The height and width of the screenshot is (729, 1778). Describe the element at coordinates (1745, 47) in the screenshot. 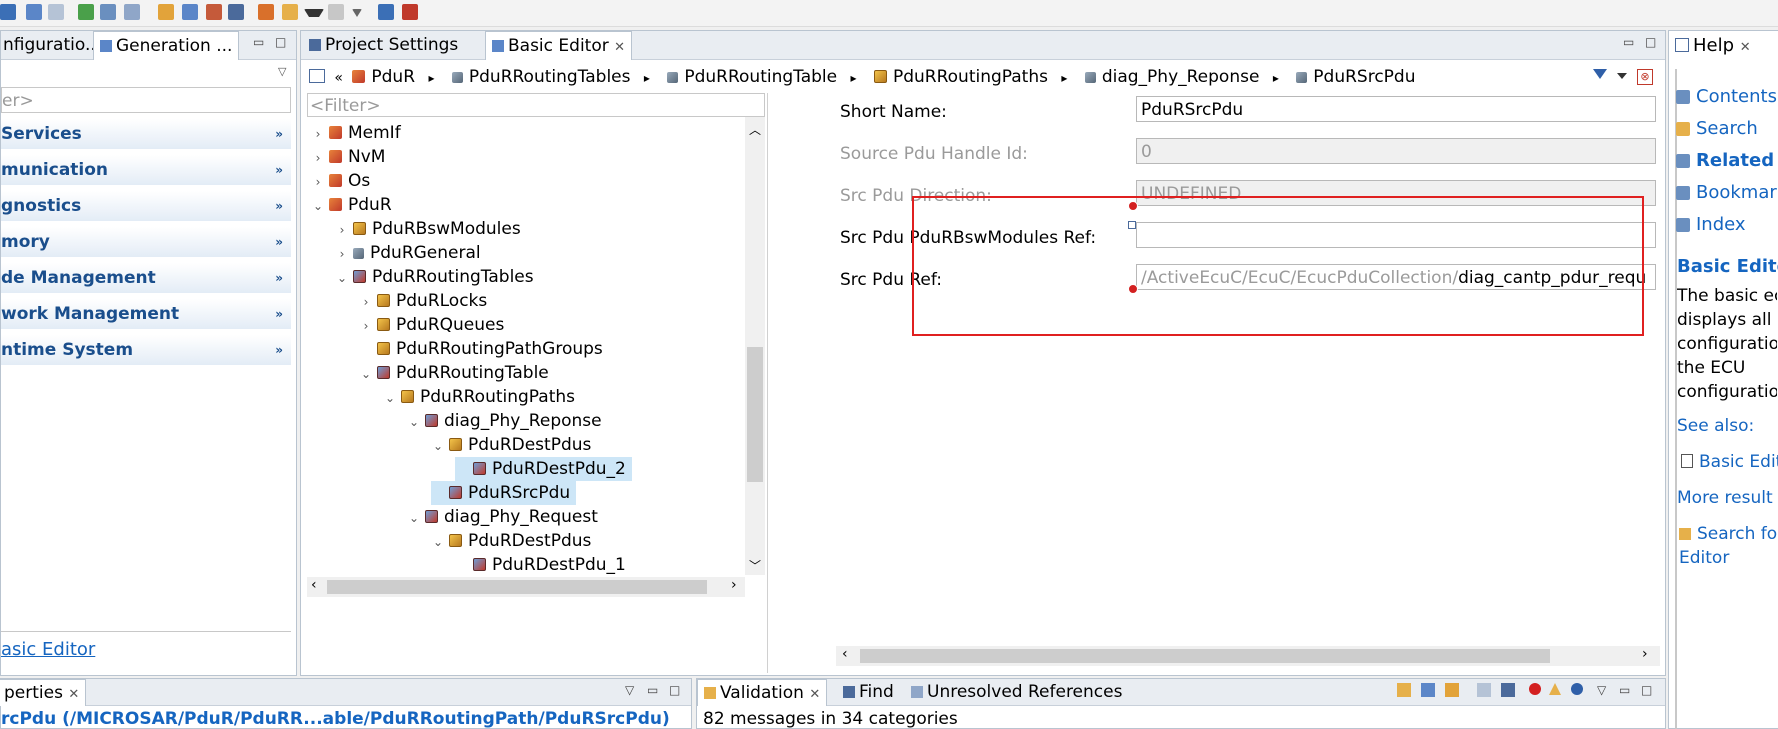

I see `close-help-icon: ✕` at that location.